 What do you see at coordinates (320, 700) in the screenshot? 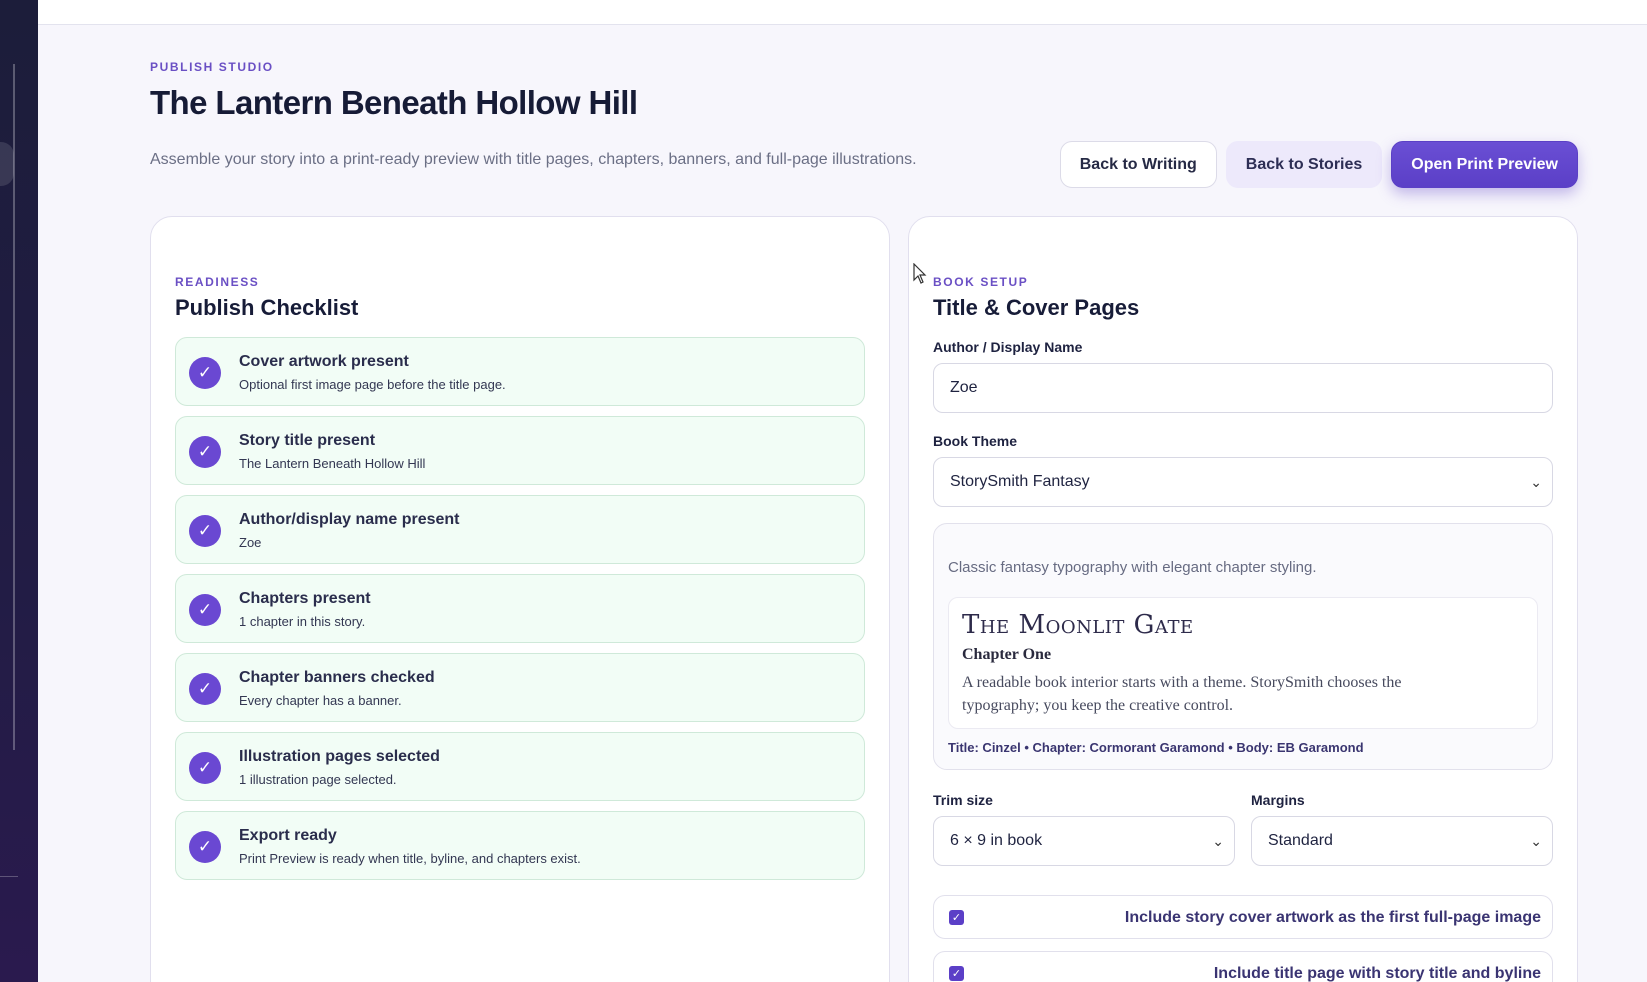
I see `checklist-item-desc: Every chapter has a banner.` at bounding box center [320, 700].